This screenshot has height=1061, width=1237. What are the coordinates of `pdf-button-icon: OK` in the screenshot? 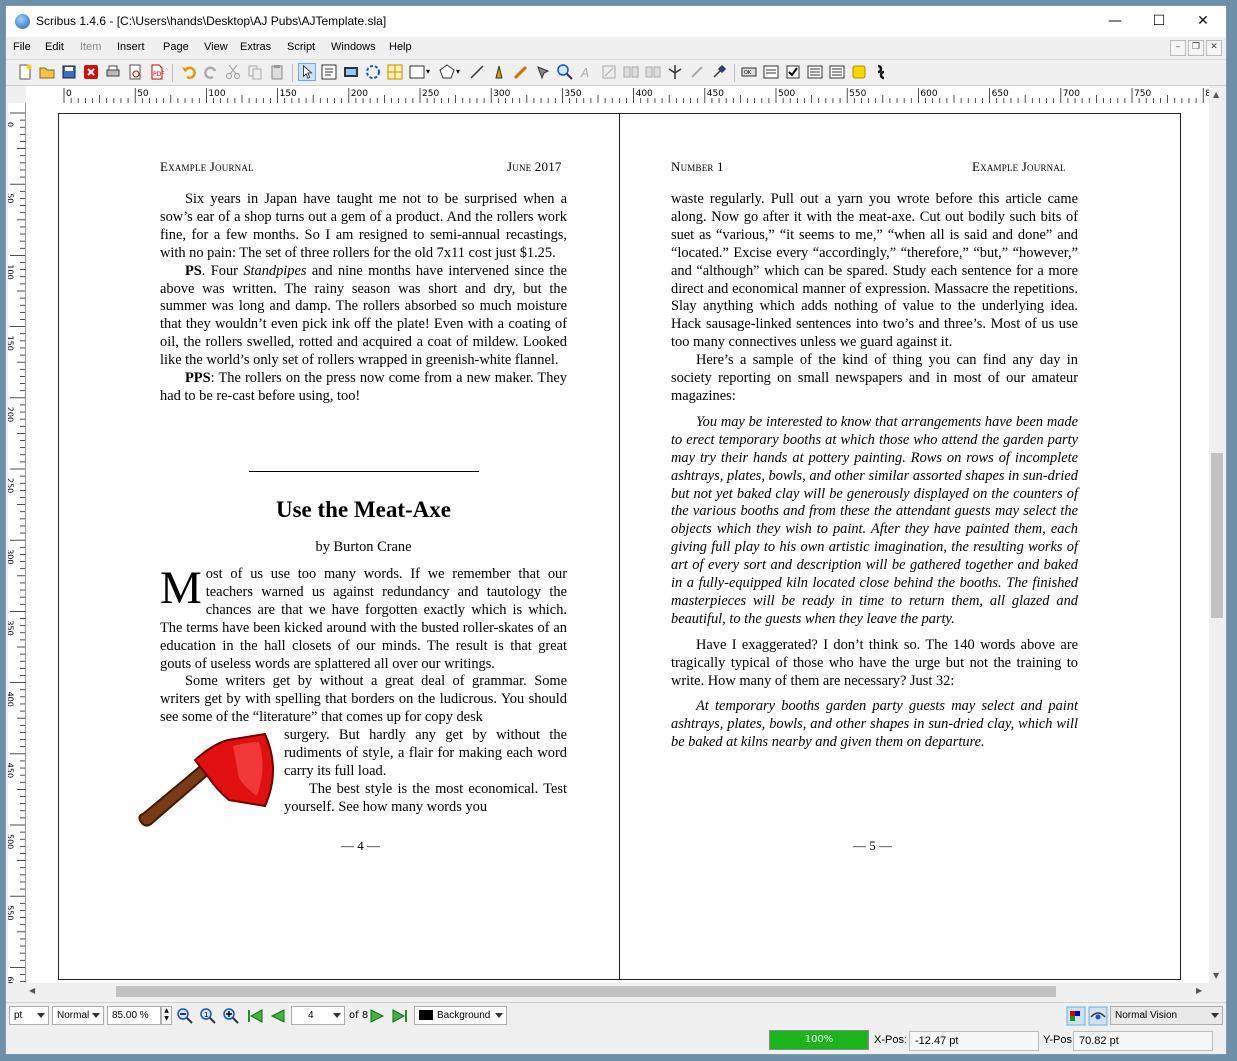 It's located at (749, 72).